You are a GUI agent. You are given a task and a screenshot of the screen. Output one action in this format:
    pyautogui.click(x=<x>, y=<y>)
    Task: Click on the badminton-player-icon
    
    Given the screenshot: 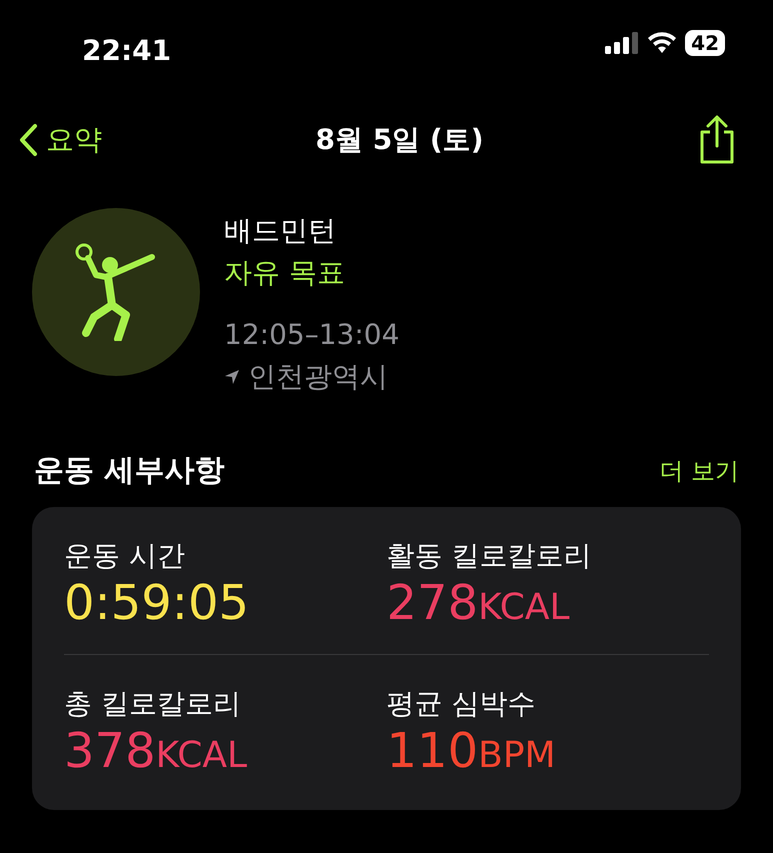 What is the action you would take?
    pyautogui.click(x=116, y=292)
    